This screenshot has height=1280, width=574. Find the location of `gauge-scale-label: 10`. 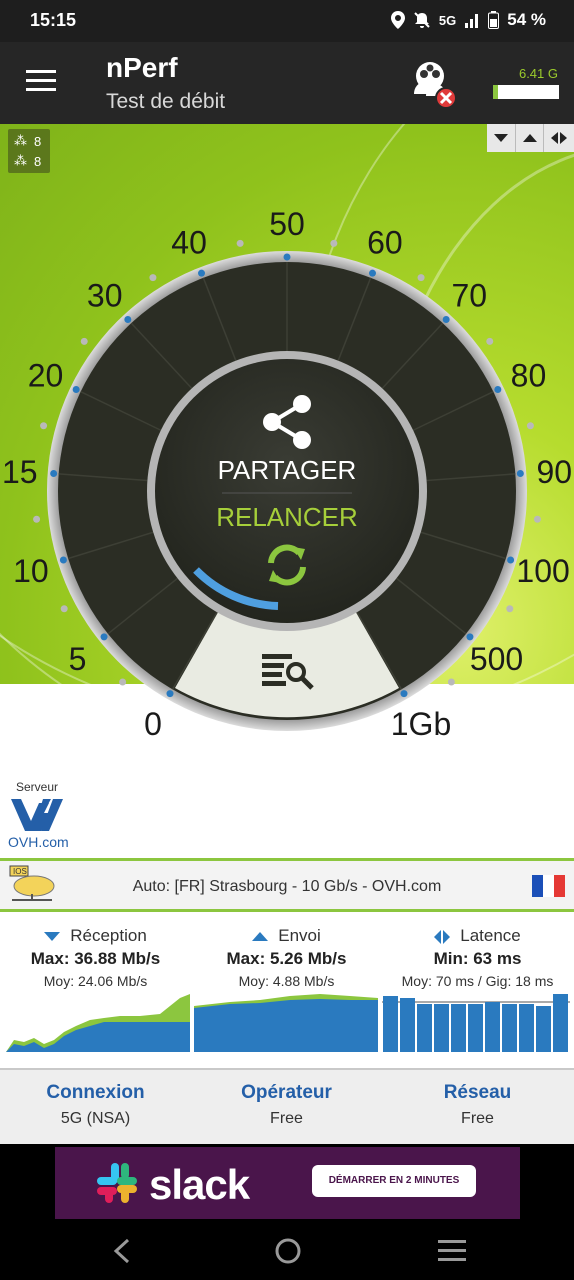

gauge-scale-label: 10 is located at coordinates (31, 571).